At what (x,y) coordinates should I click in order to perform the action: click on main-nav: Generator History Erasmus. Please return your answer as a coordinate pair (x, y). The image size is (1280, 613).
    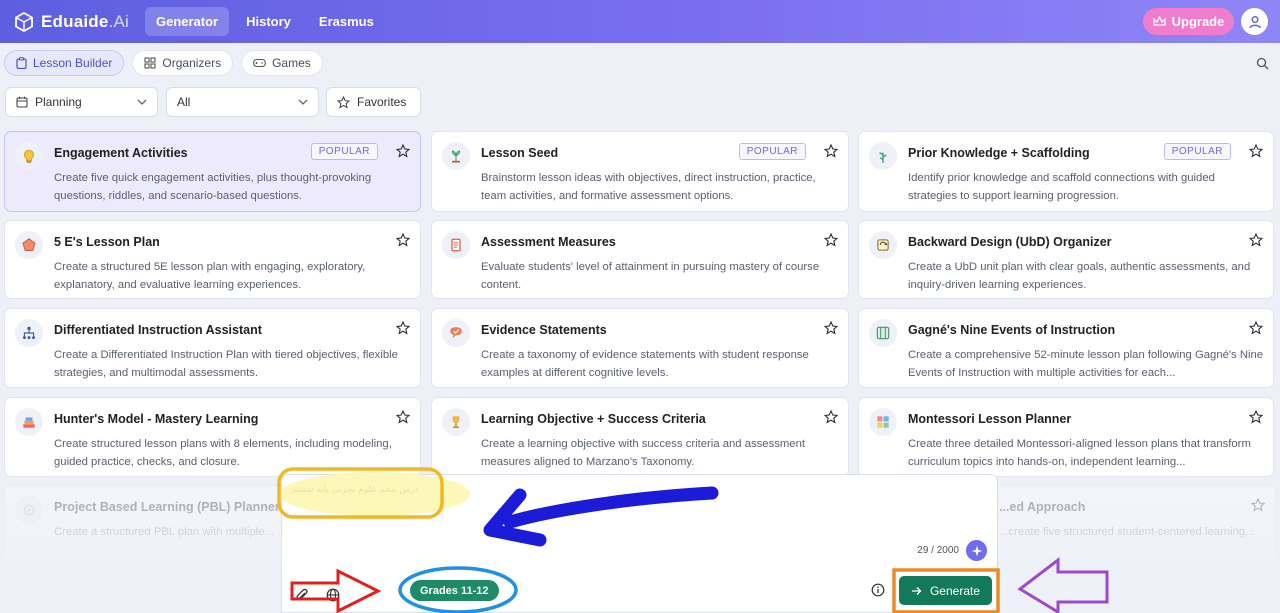
    Looking at the image, I should click on (264, 21).